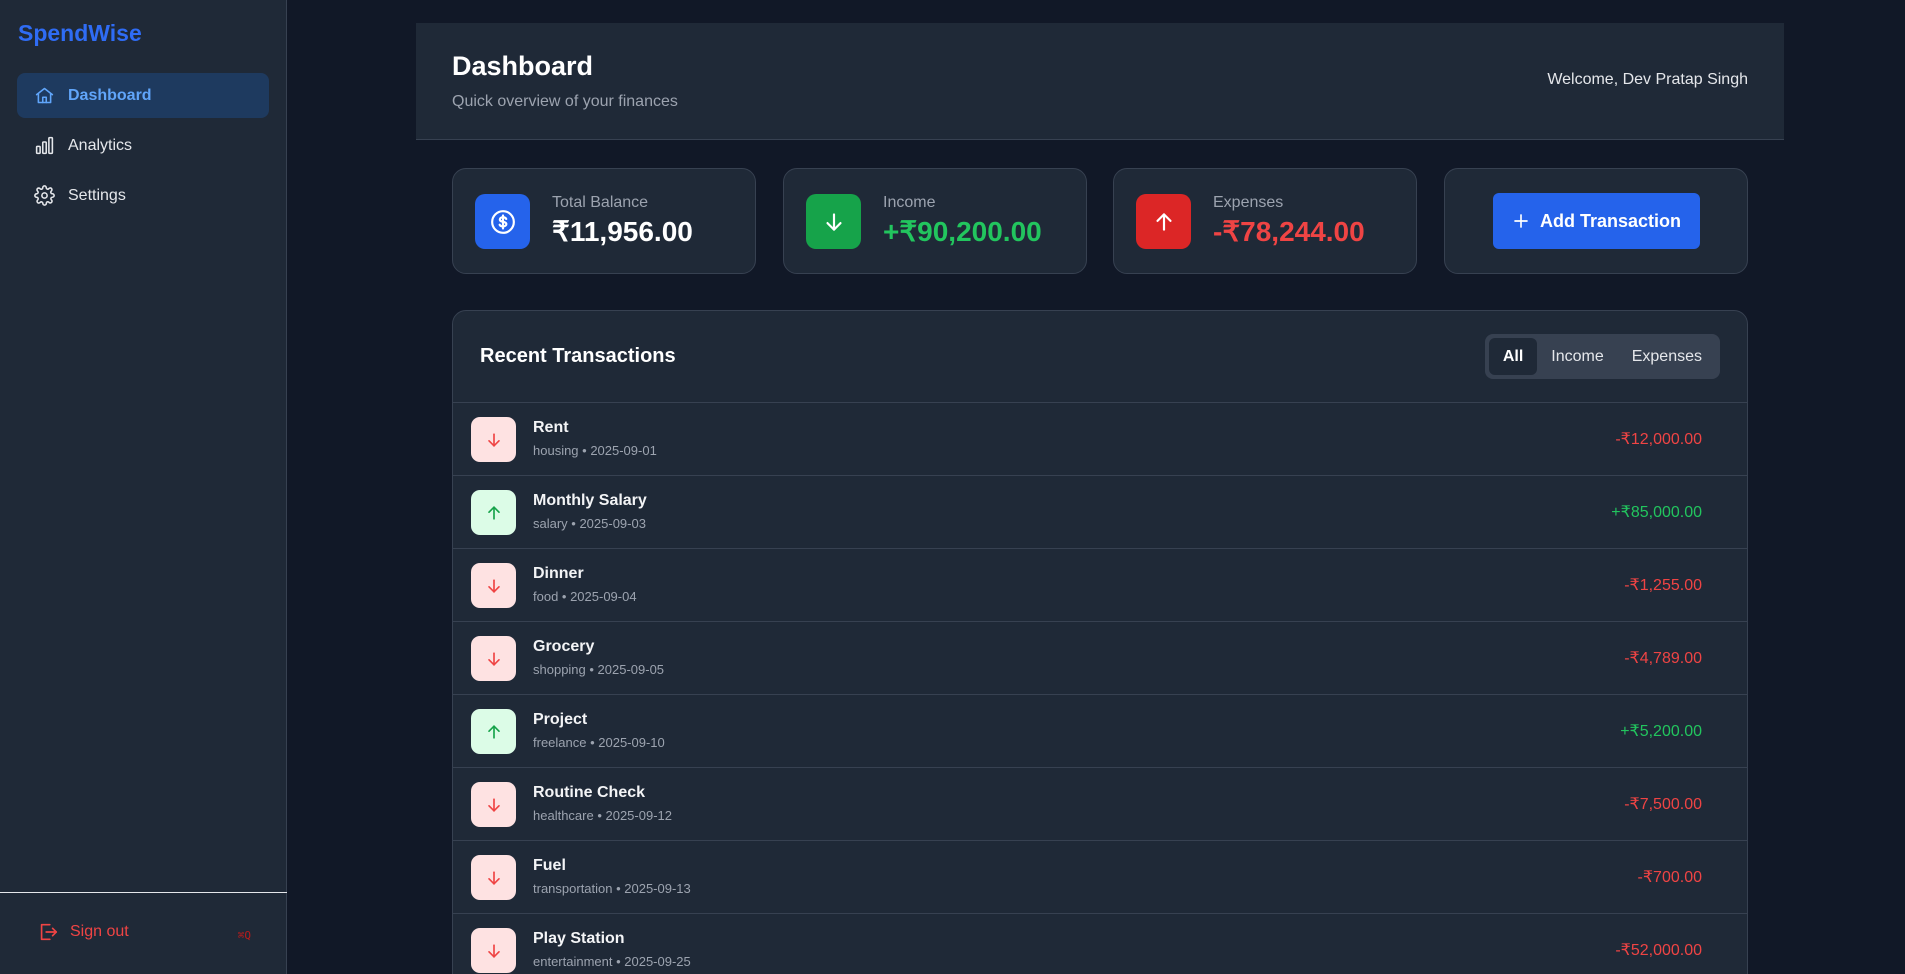 The width and height of the screenshot is (1905, 974). What do you see at coordinates (564, 646) in the screenshot?
I see `transaction-name: Grocery` at bounding box center [564, 646].